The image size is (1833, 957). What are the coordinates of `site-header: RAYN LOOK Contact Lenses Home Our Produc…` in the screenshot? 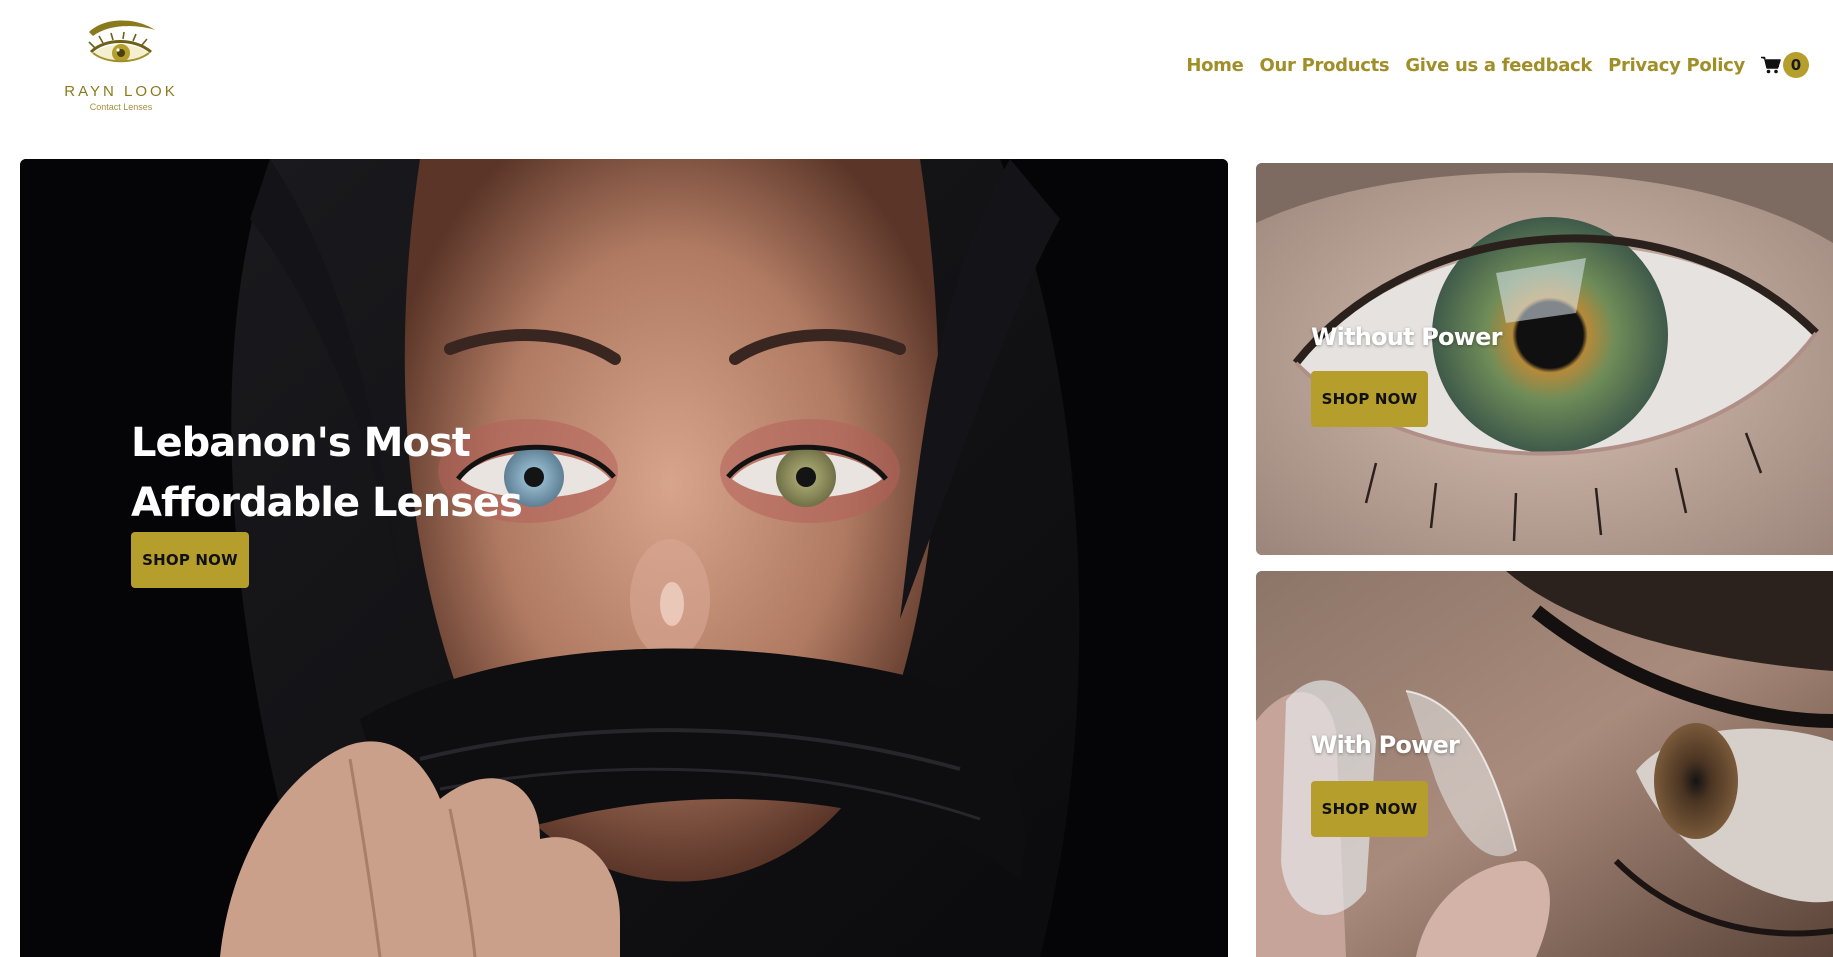 It's located at (916, 70).